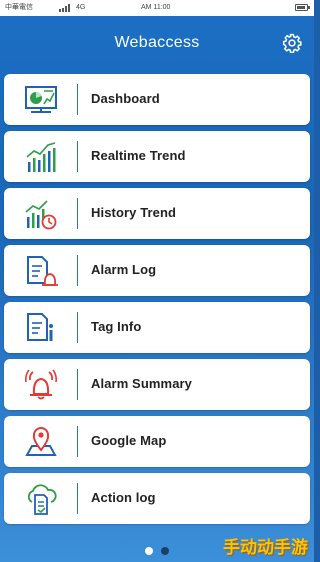 This screenshot has height=562, width=320. Describe the element at coordinates (265, 548) in the screenshot. I see `watermark-logo: 手动动手游` at that location.